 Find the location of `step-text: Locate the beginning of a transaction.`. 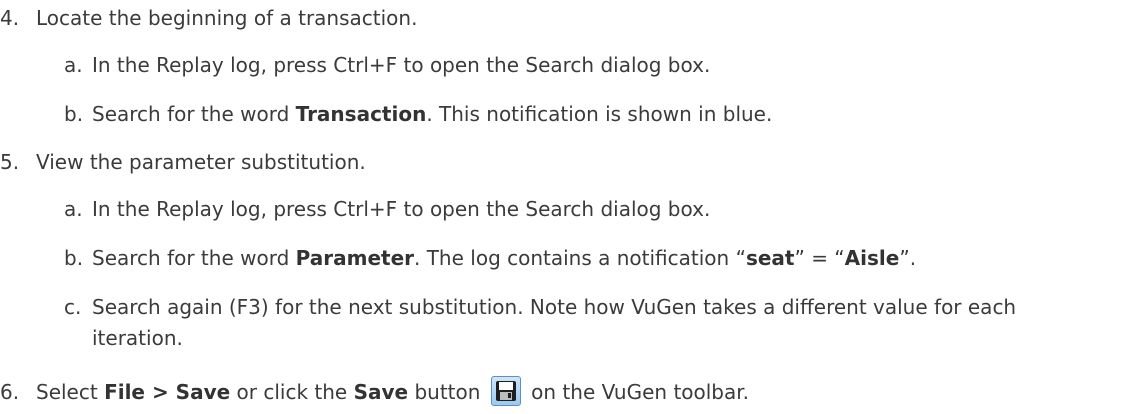

step-text: Locate the beginning of a transaction. is located at coordinates (227, 18).